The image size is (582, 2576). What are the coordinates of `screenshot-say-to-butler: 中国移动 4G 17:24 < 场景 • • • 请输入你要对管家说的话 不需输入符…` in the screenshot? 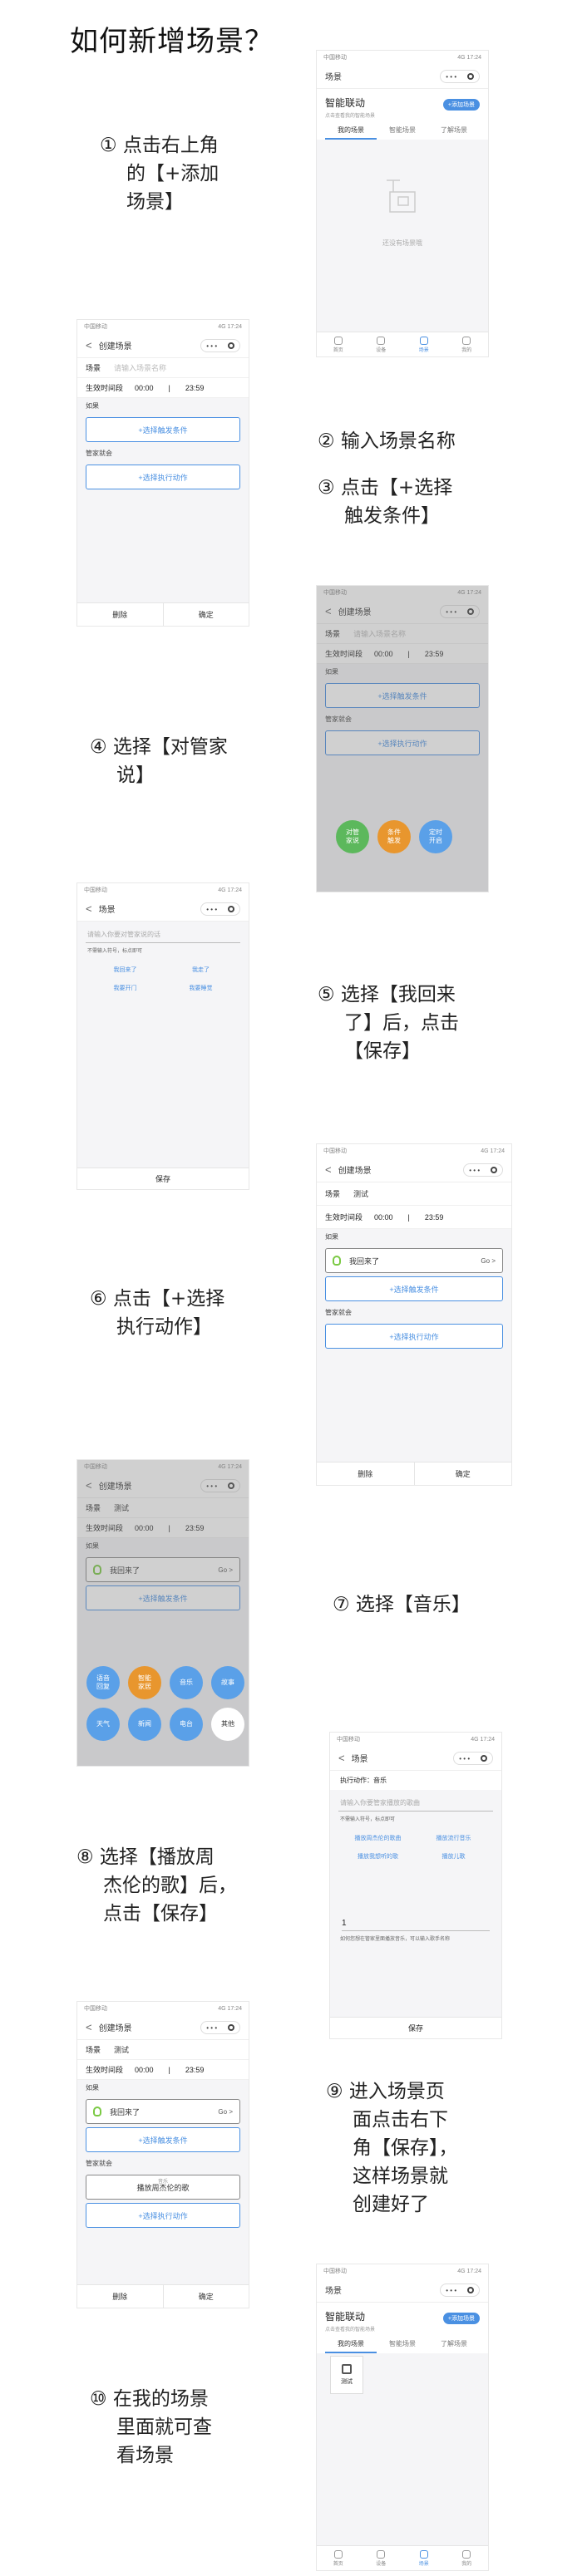 It's located at (162, 1036).